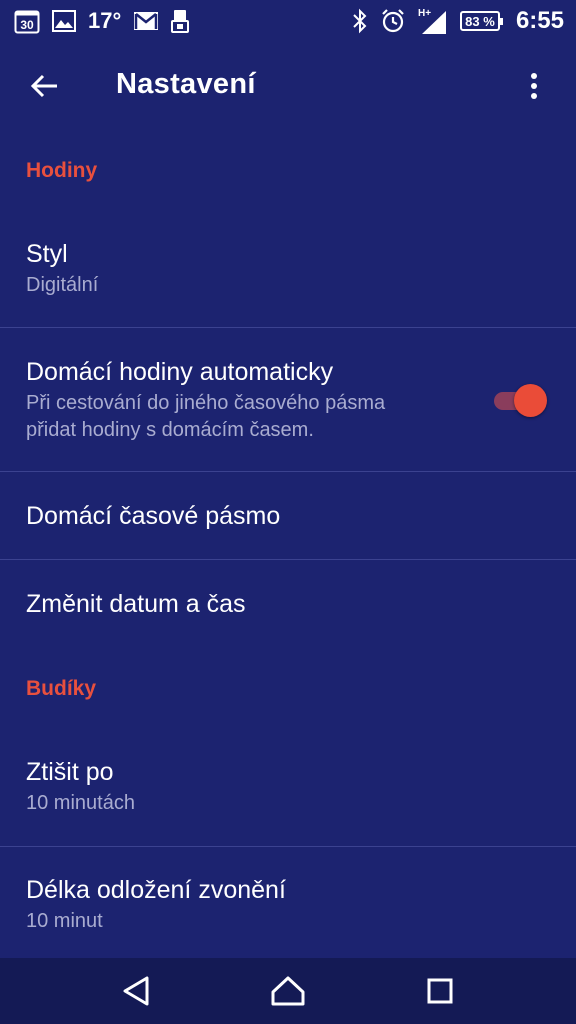  Describe the element at coordinates (393, 21) in the screenshot. I see `alarm-icon` at that location.